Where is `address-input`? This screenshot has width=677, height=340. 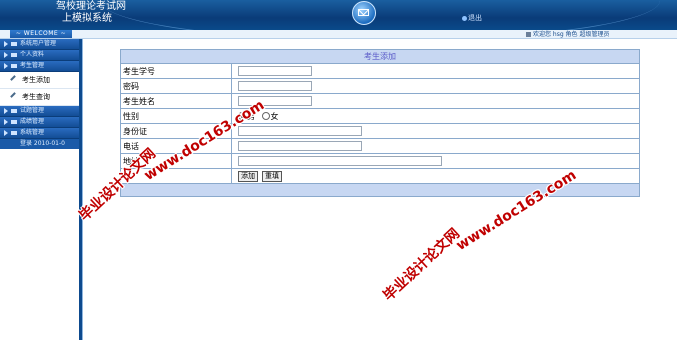 address-input is located at coordinates (340, 161).